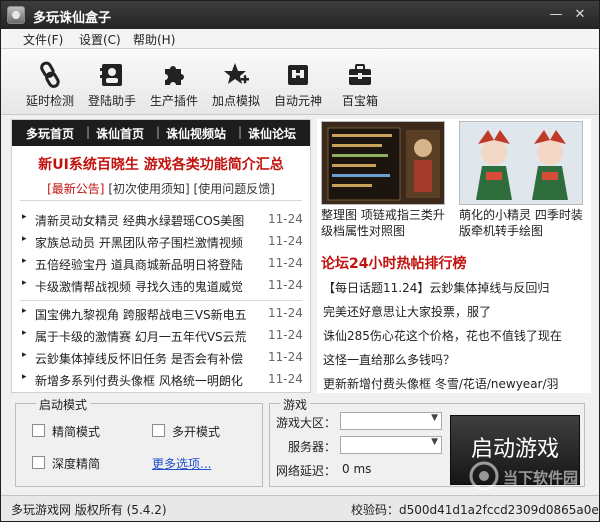 Image resolution: width=600 pixels, height=522 pixels. What do you see at coordinates (298, 75) in the screenshot?
I see `robot-icon` at bounding box center [298, 75].